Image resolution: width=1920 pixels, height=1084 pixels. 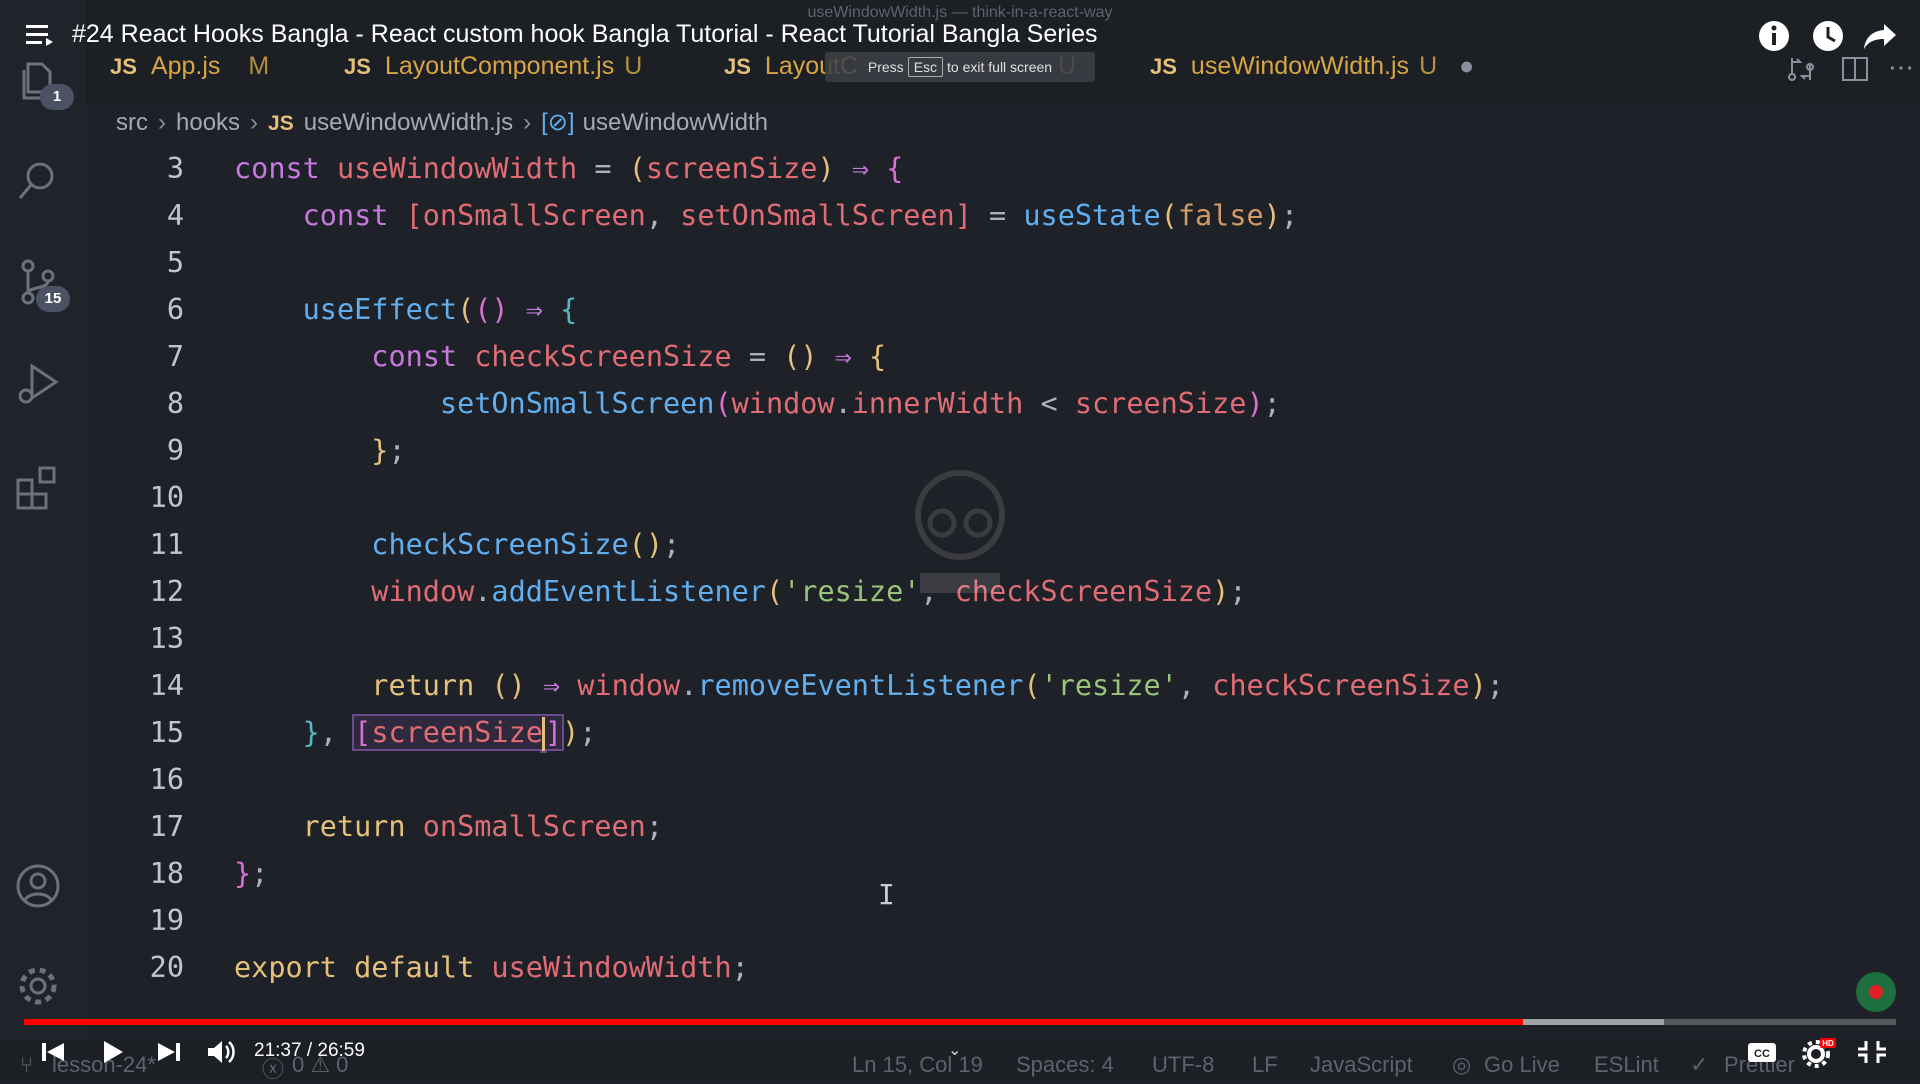 I want to click on encoding: UTF-8, so click(x=1183, y=1065).